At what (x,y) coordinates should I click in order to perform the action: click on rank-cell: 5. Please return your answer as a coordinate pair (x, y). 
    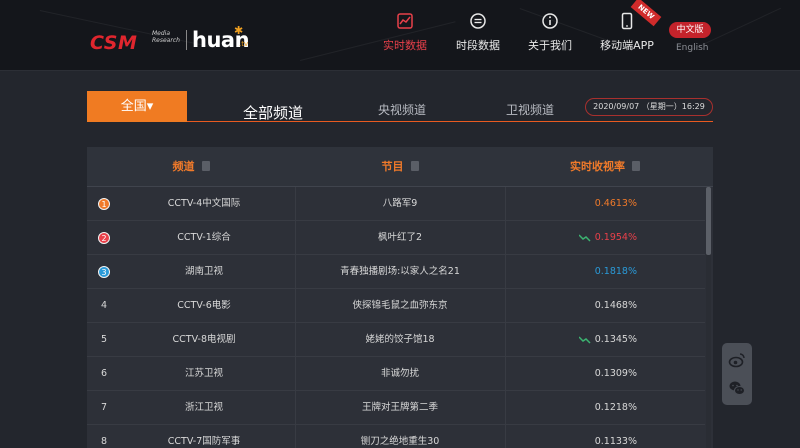
    Looking at the image, I should click on (104, 340).